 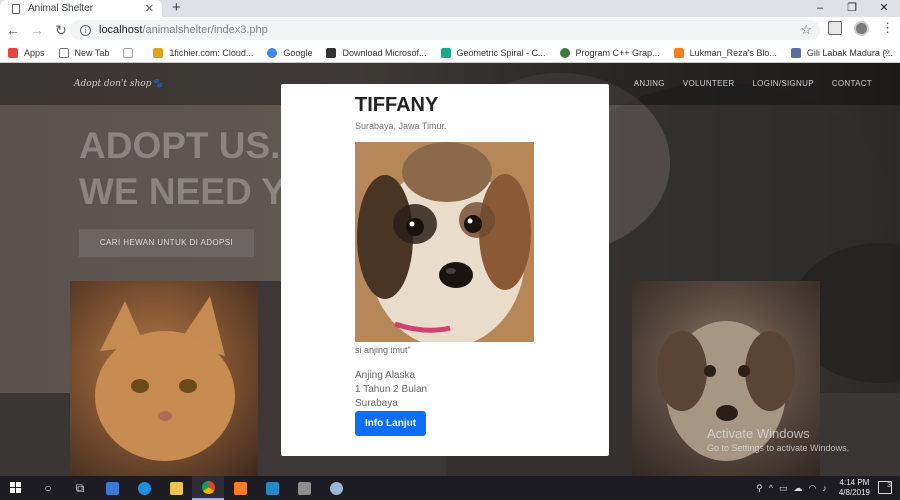 I want to click on landscape-icon, so click(x=795, y=52).